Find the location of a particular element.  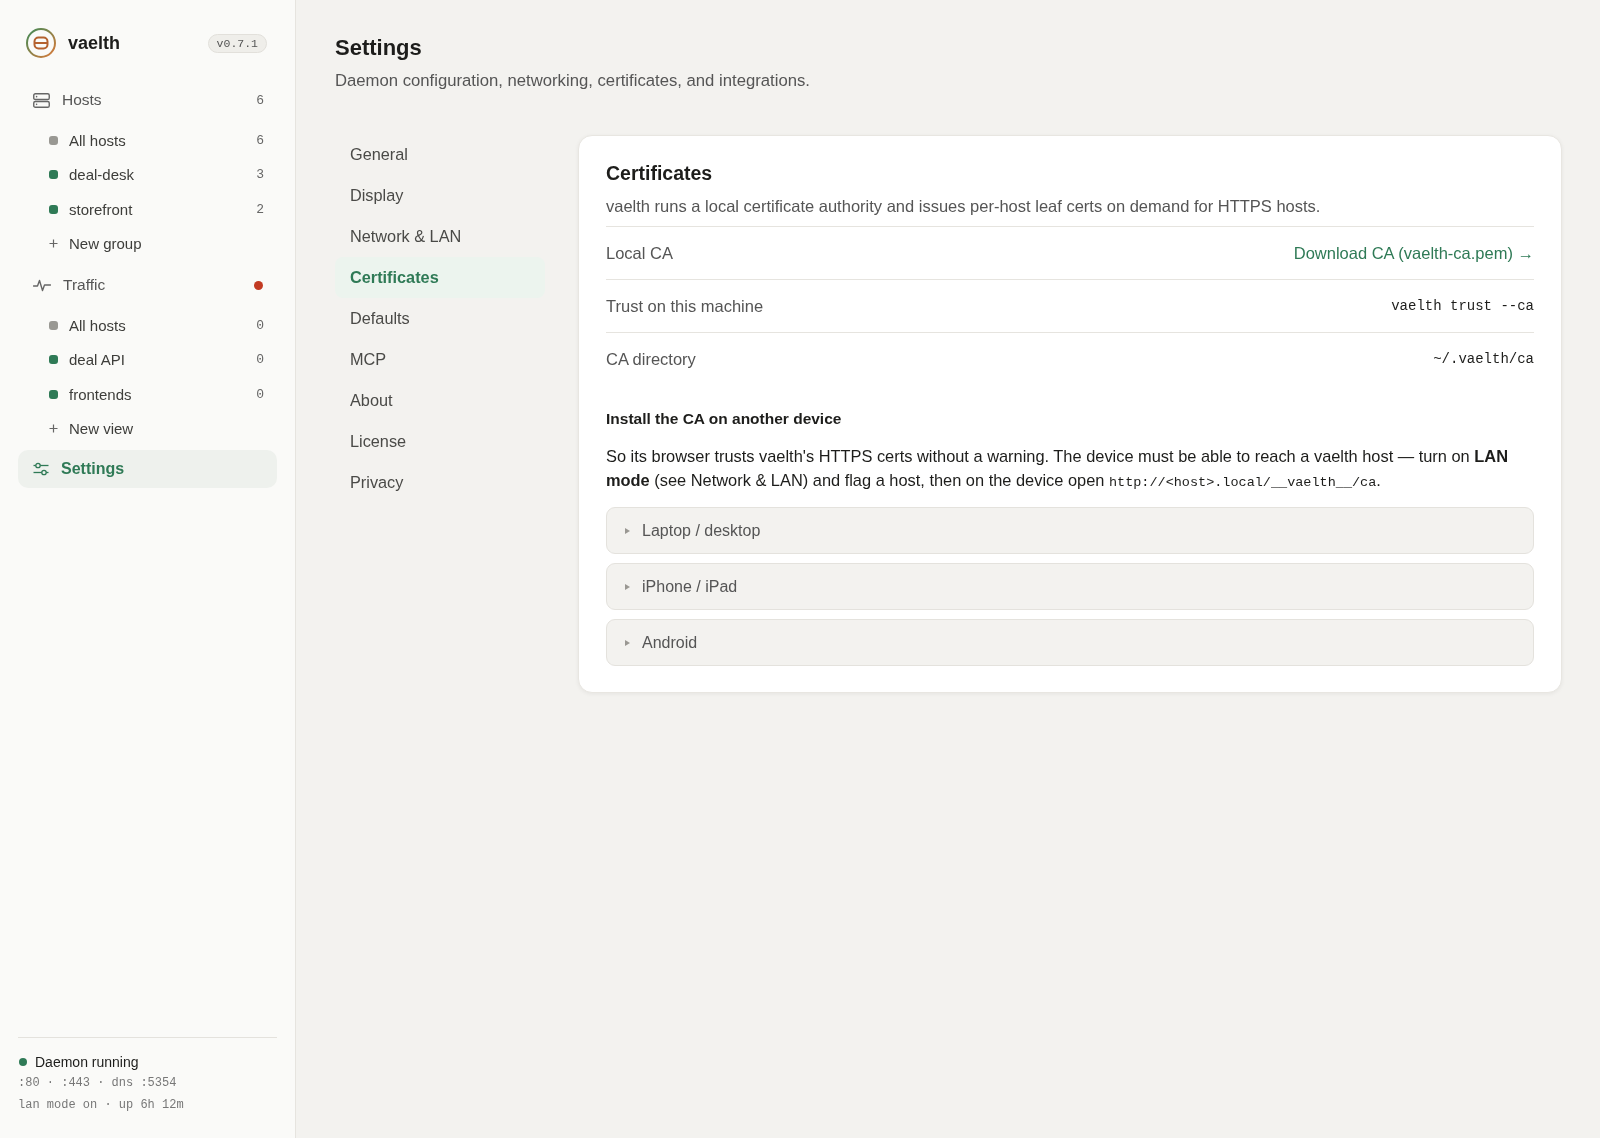

settings-tab: Privacy is located at coordinates (440, 482).